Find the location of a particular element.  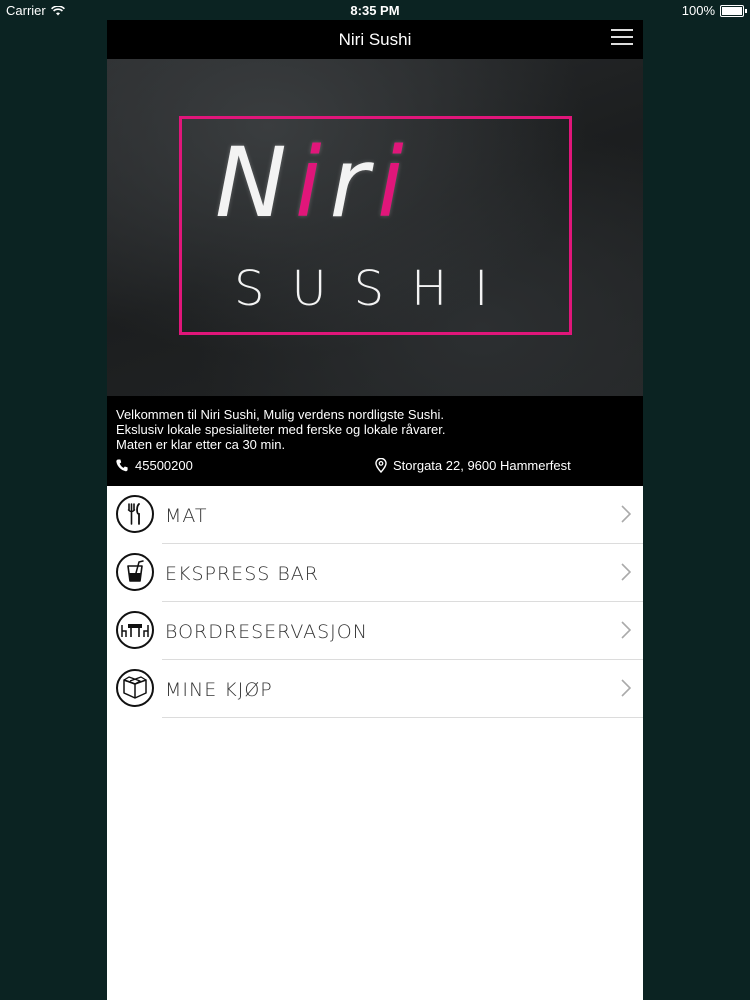

menu-item-mat: MAT is located at coordinates (375, 515).